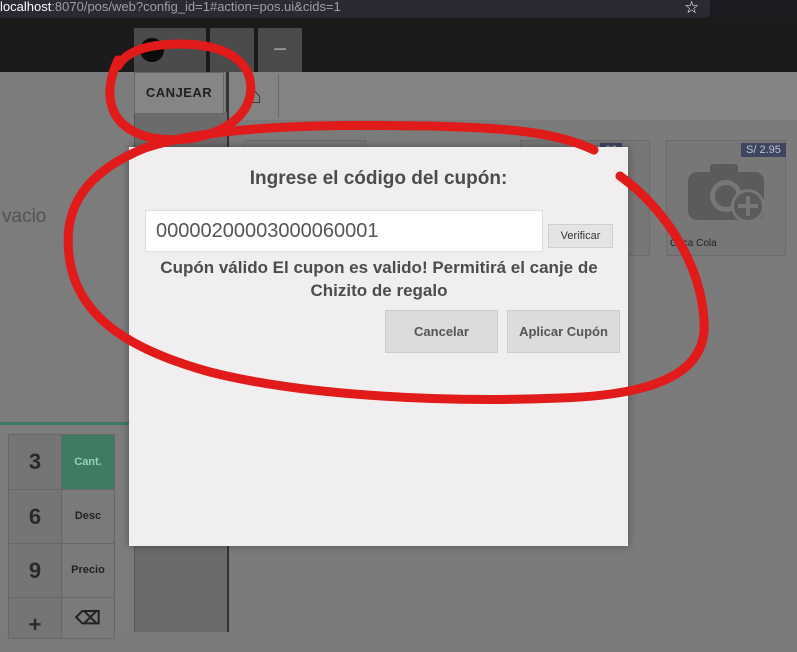 The image size is (797, 652). What do you see at coordinates (26, 7) in the screenshot?
I see `url-host: localhost` at bounding box center [26, 7].